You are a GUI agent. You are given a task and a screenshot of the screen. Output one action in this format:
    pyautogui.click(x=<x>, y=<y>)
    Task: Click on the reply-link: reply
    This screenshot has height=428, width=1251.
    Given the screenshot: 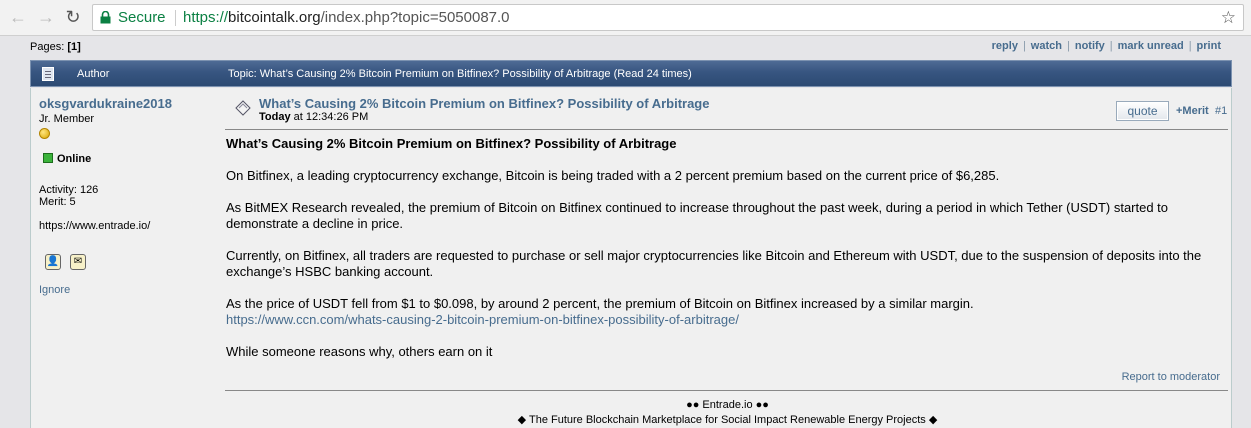 What is the action you would take?
    pyautogui.click(x=1005, y=46)
    